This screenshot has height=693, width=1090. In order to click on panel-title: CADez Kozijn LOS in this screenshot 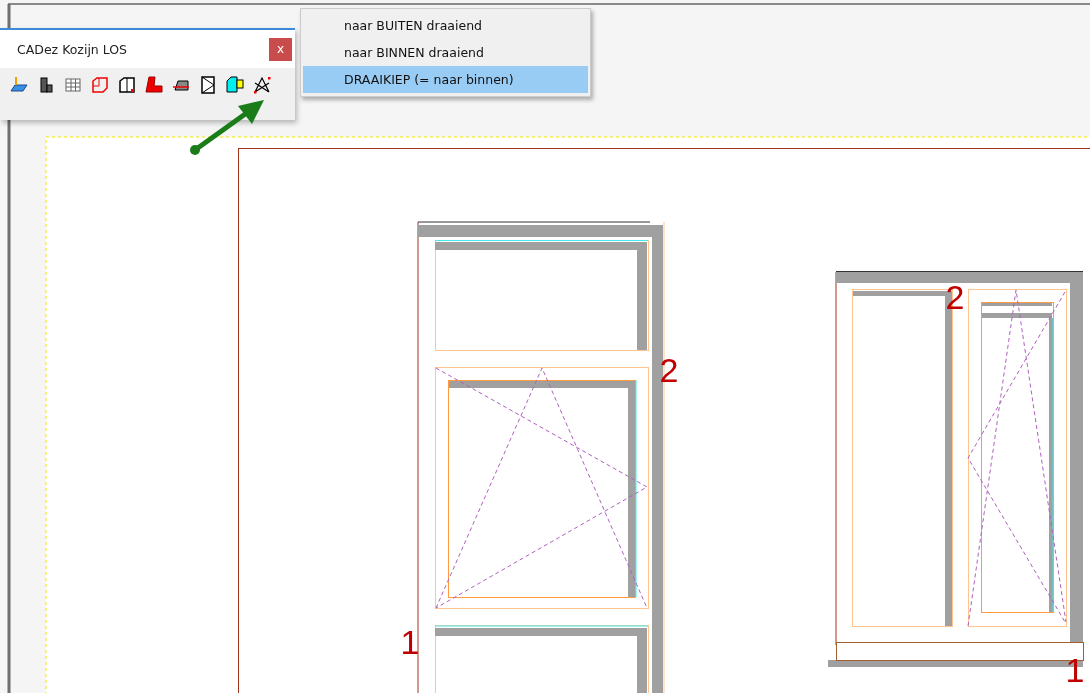, I will do `click(72, 49)`.